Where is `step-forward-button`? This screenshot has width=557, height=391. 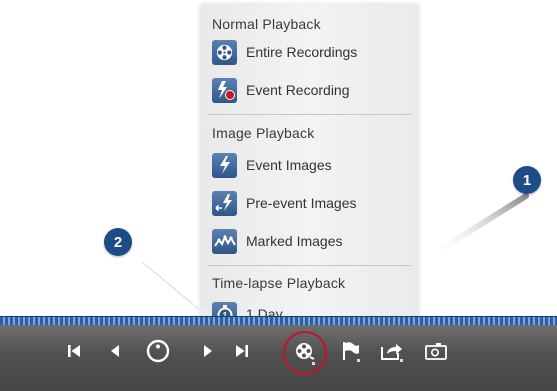
step-forward-button is located at coordinates (208, 351).